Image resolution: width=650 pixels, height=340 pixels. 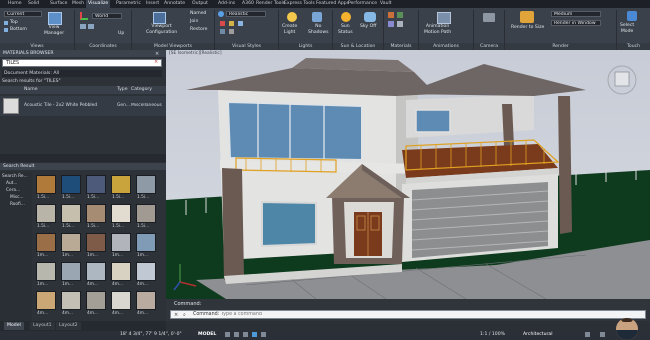 I want to click on command-input, so click(x=421, y=314).